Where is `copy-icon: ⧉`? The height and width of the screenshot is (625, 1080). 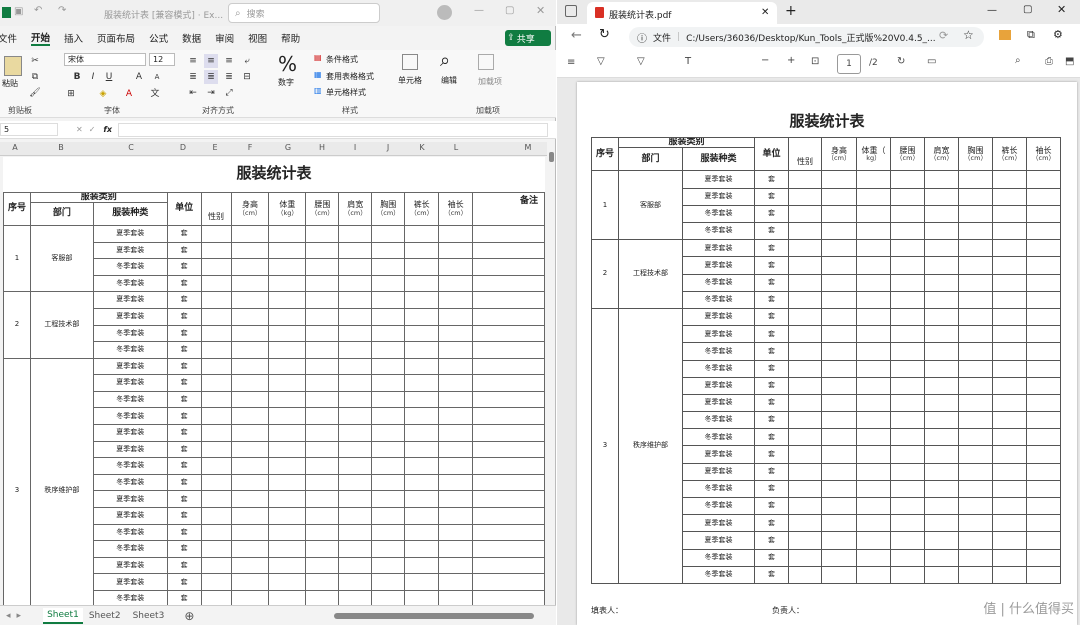 copy-icon: ⧉ is located at coordinates (35, 77).